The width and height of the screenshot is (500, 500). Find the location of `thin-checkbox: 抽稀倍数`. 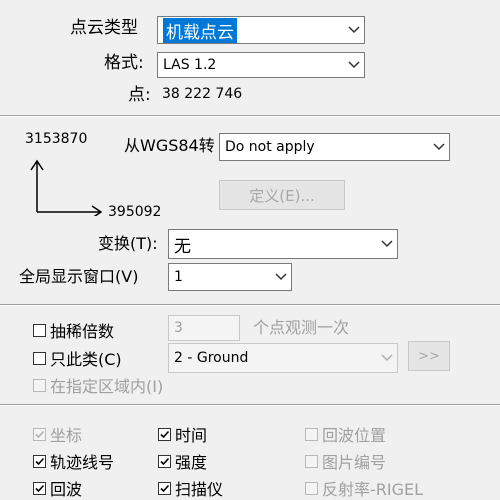

thin-checkbox: 抽稀倍数 is located at coordinates (73, 330).